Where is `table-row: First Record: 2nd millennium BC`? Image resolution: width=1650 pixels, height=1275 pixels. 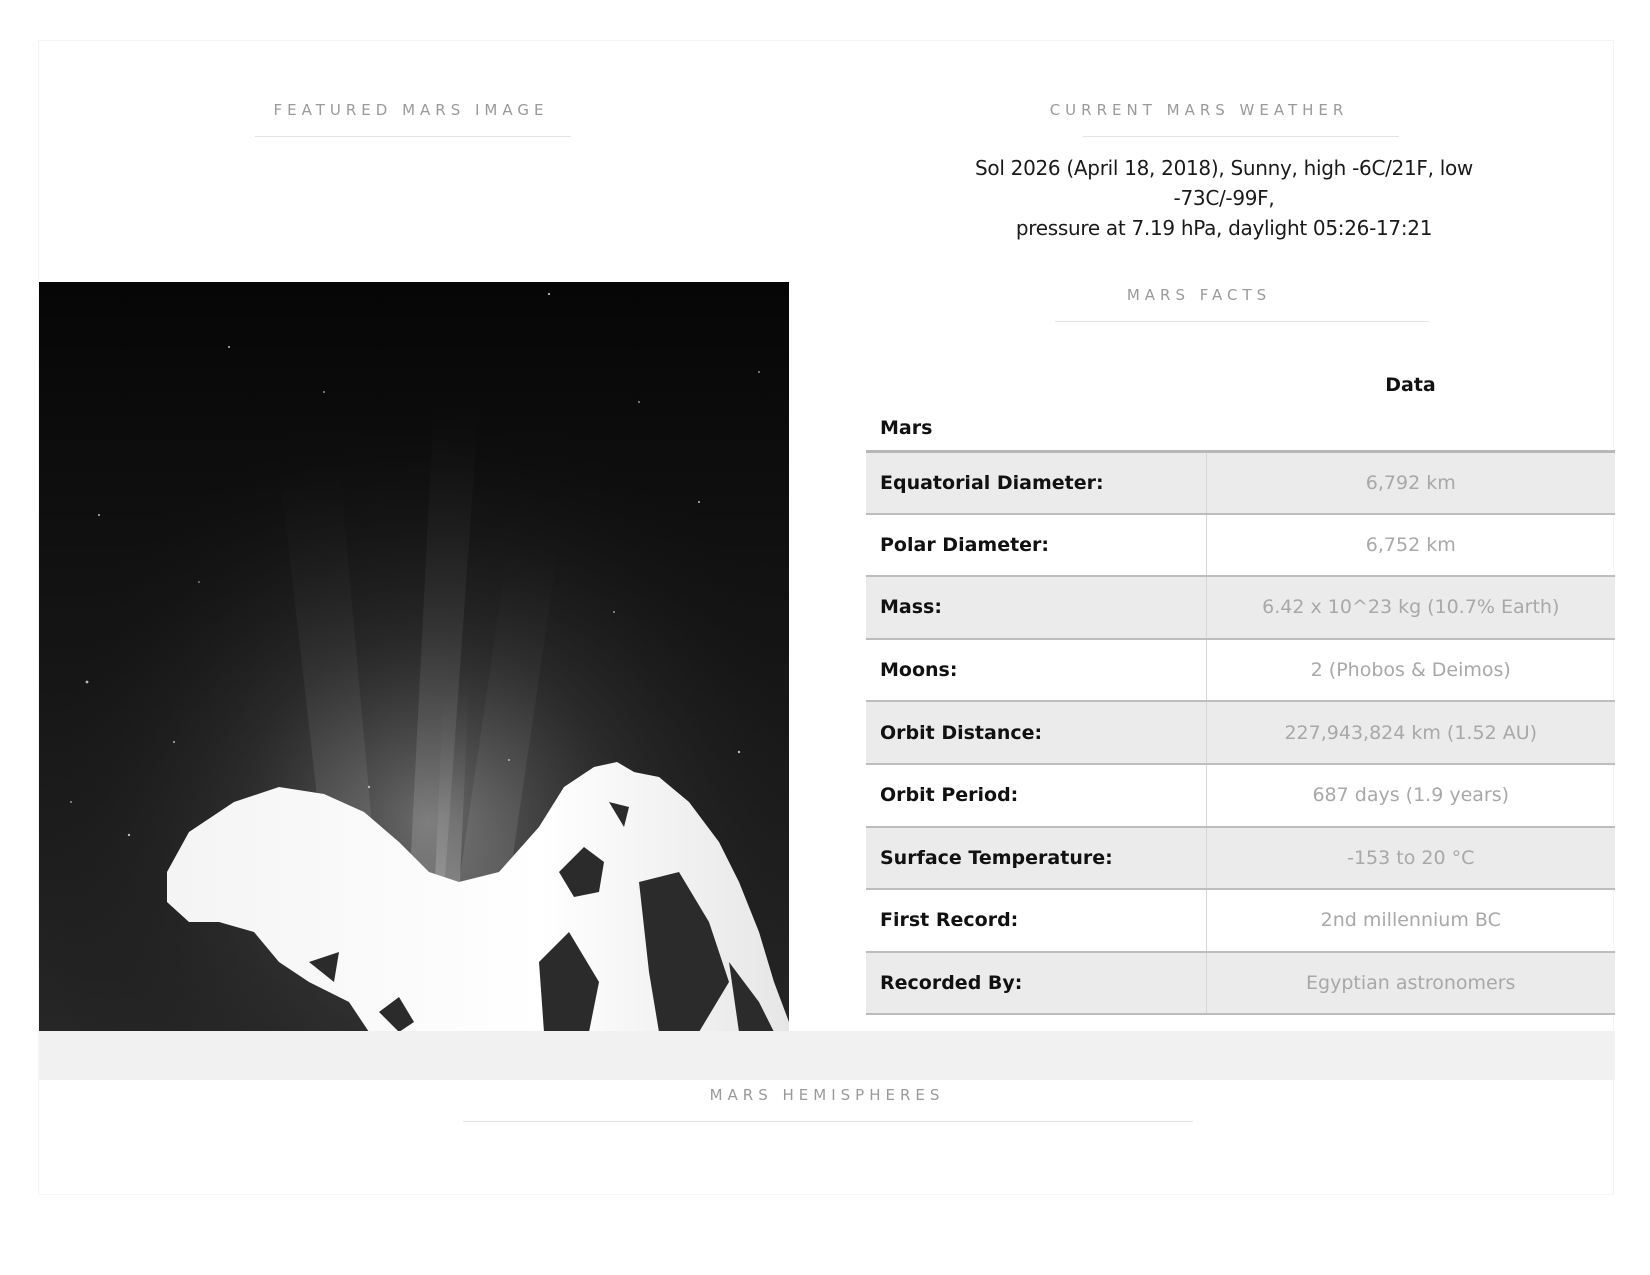
table-row: First Record: 2nd millennium BC is located at coordinates (1240, 921).